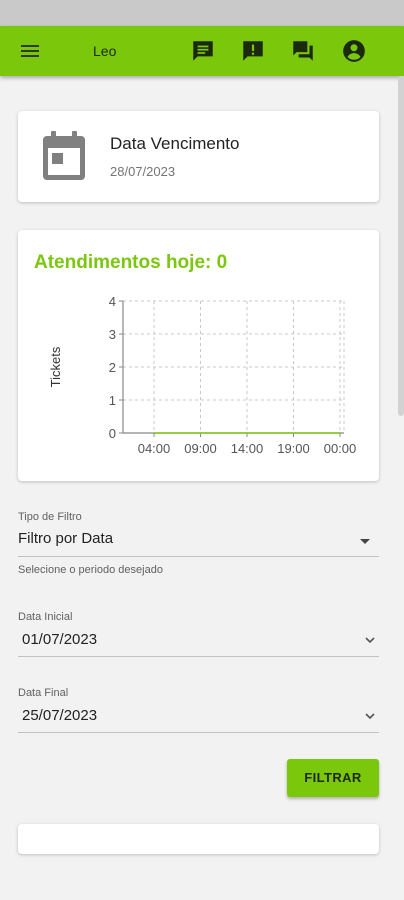 The height and width of the screenshot is (900, 404). What do you see at coordinates (175, 143) in the screenshot?
I see `due-date-title: Data Vencimento` at bounding box center [175, 143].